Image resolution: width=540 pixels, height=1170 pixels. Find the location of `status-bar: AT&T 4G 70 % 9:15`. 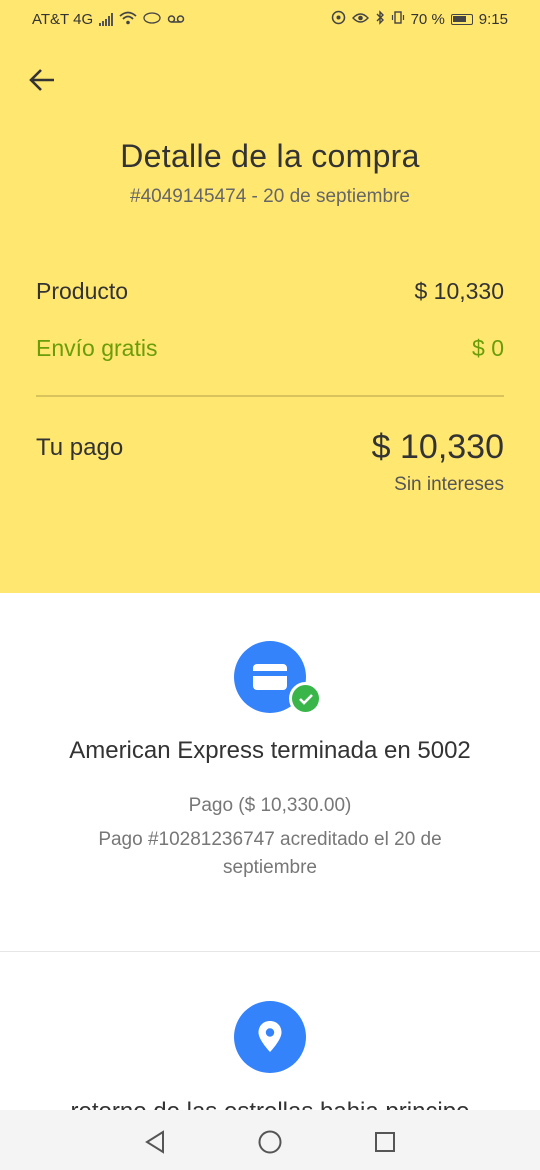

status-bar: AT&T 4G 70 % 9:15 is located at coordinates (270, 19).